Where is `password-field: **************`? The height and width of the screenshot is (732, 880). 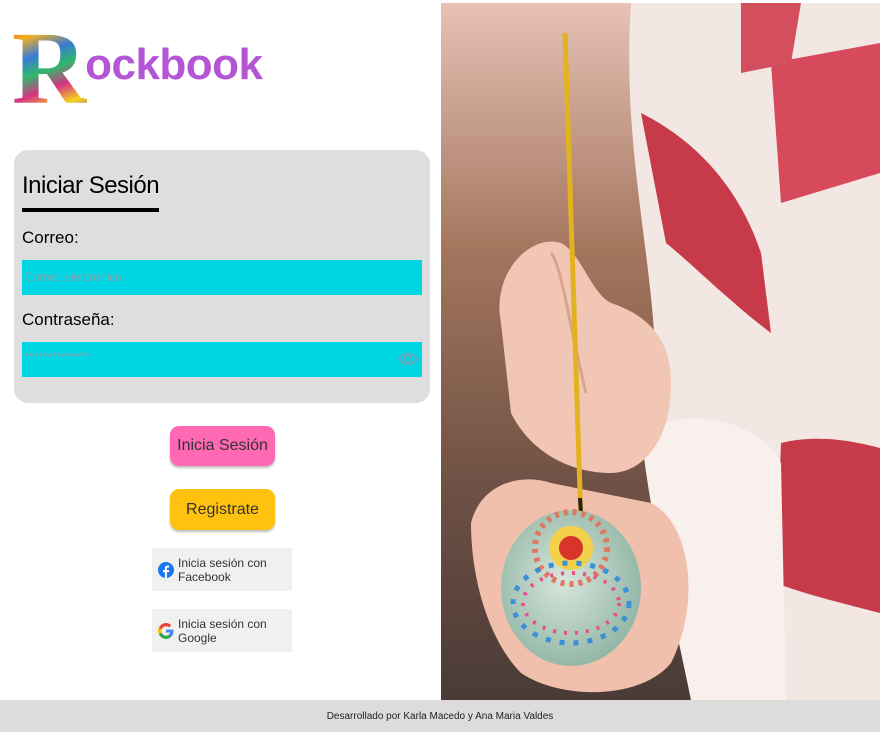
password-field: ************** is located at coordinates (222, 359).